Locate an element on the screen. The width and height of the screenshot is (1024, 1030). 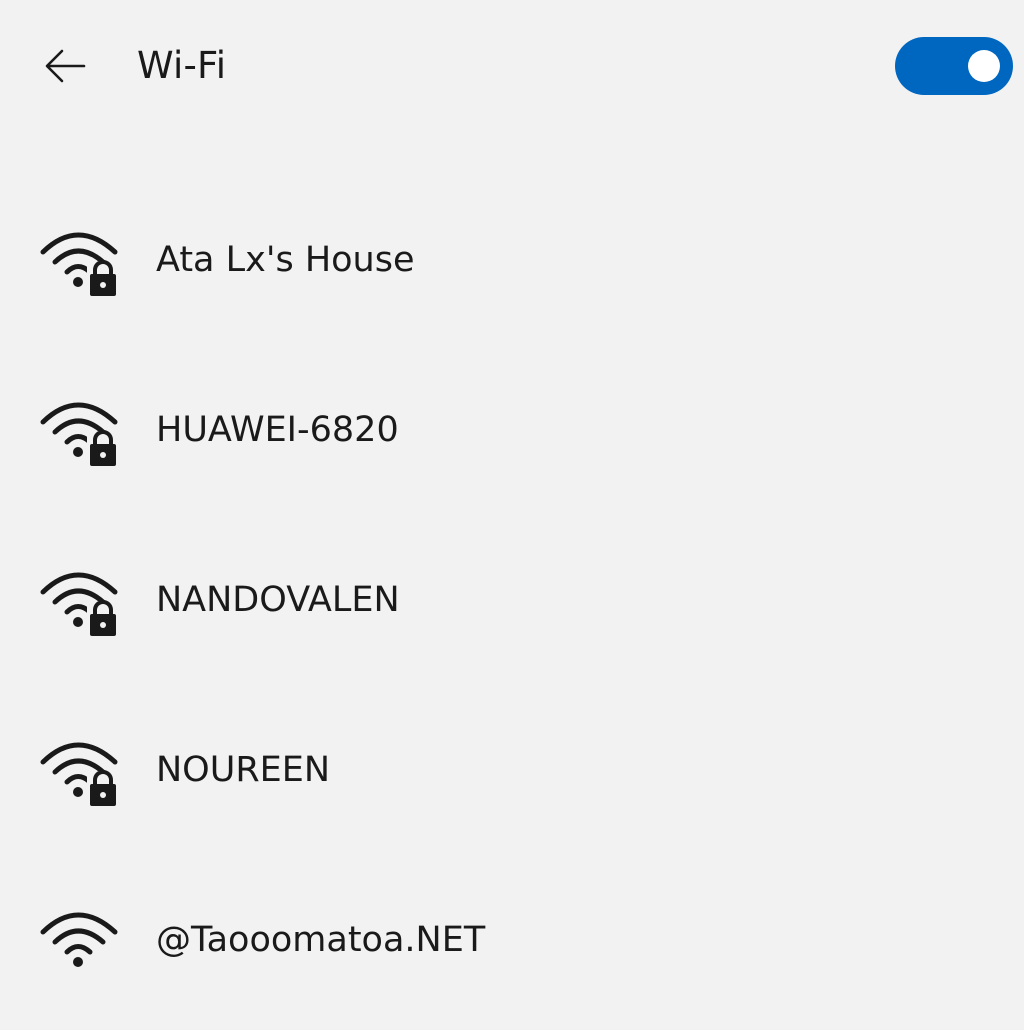
wifi-toggle is located at coordinates (954, 66).